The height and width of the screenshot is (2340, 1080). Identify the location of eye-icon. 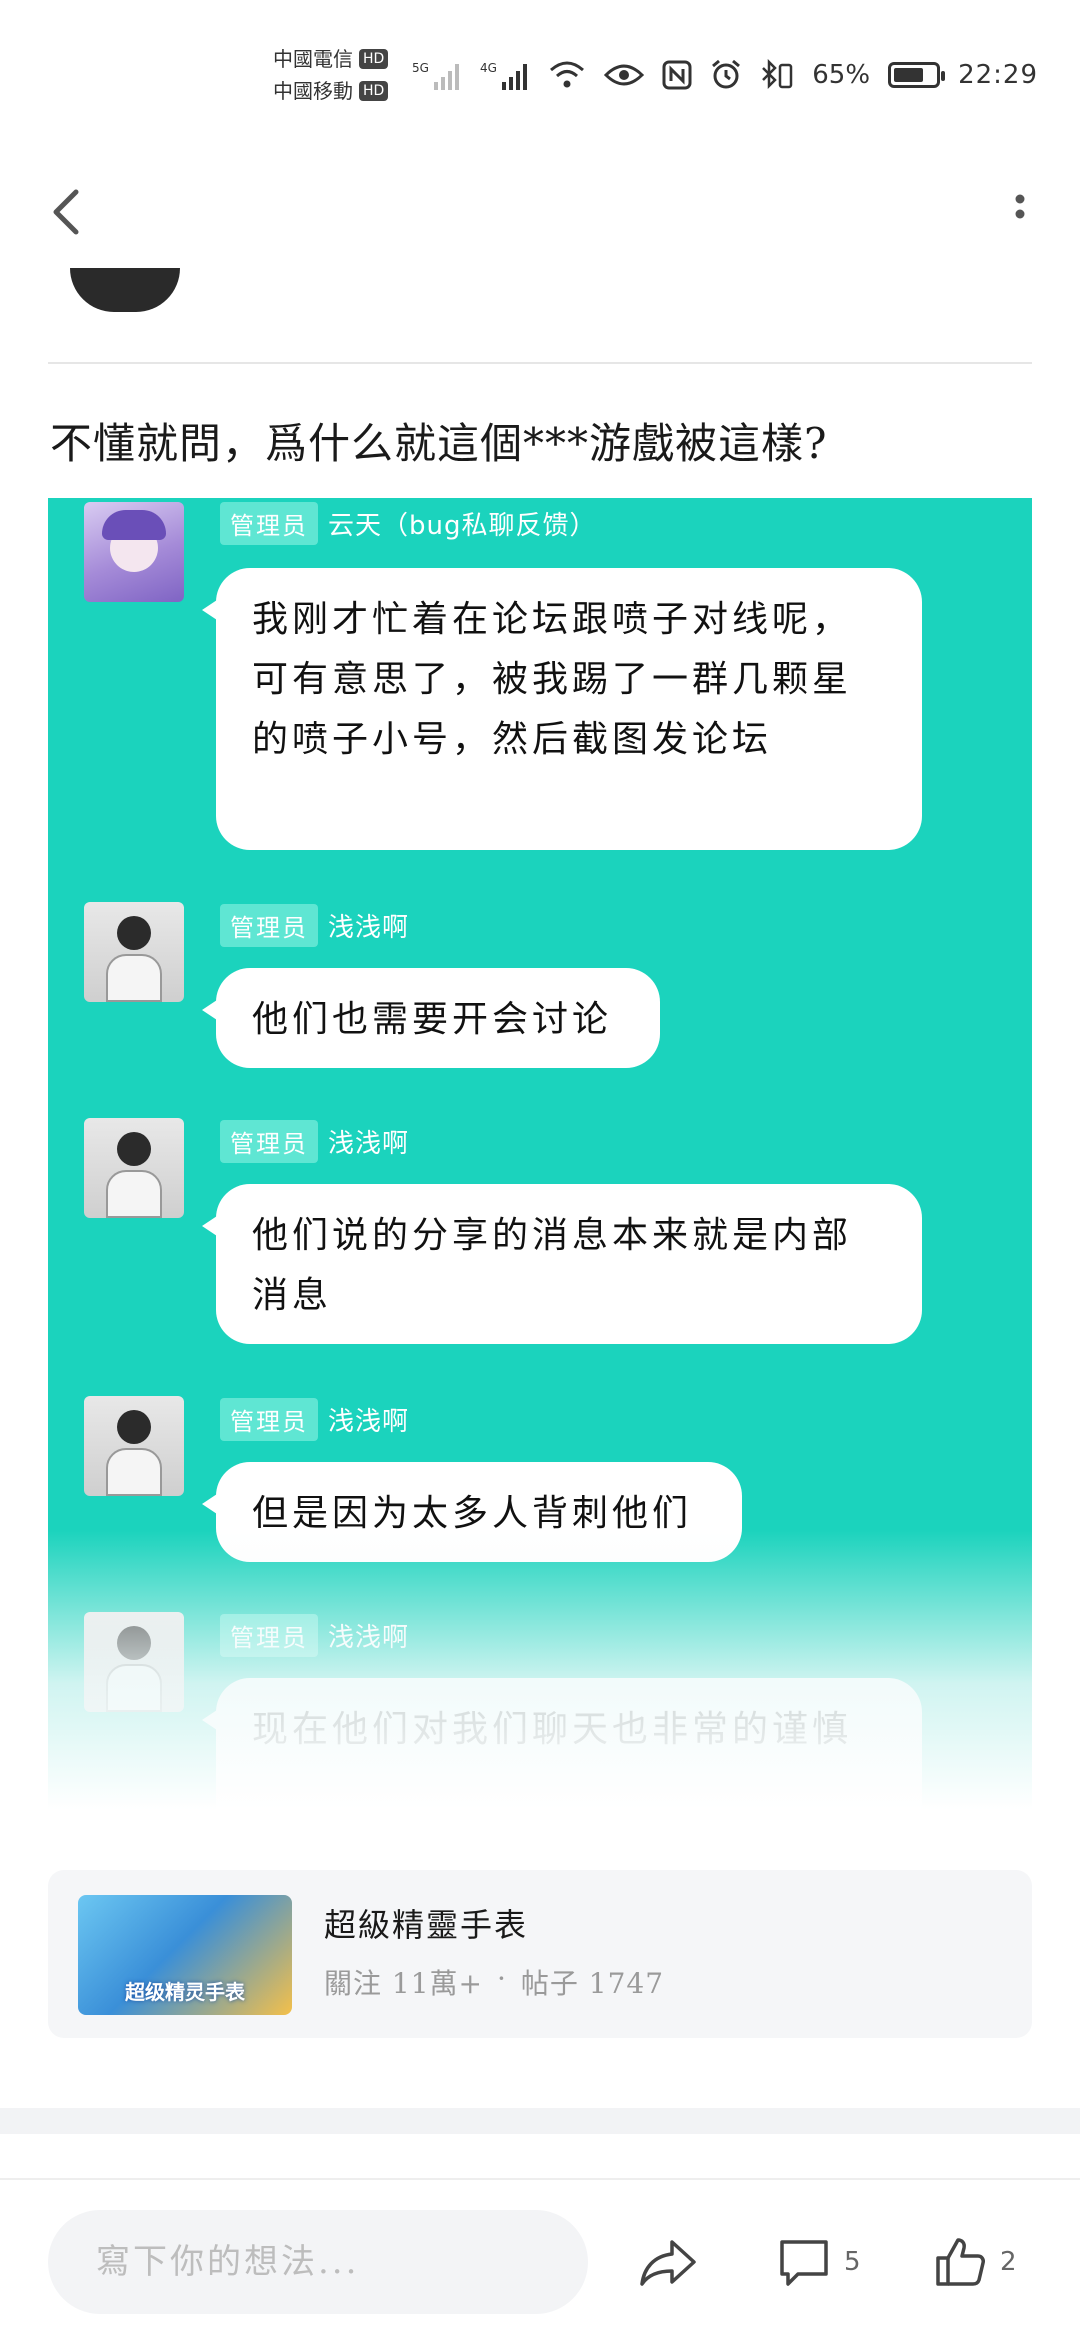
(624, 75).